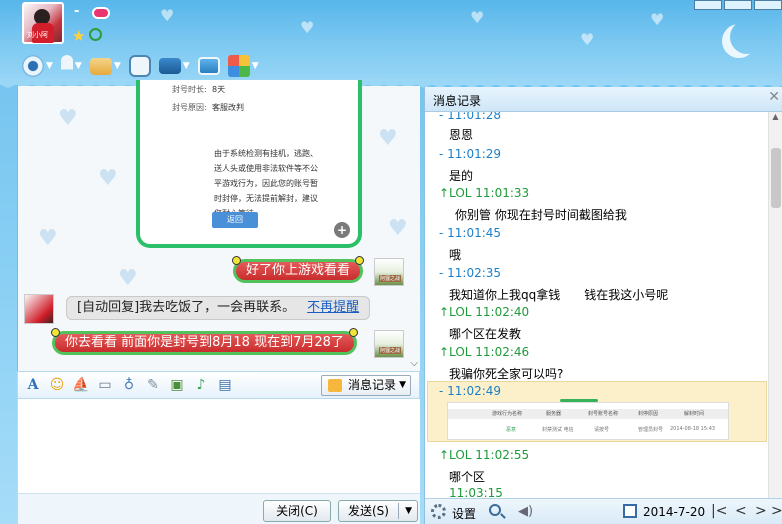 This screenshot has height=524, width=782. What do you see at coordinates (78, 36) in the screenshot?
I see `star-icon: ★` at bounding box center [78, 36].